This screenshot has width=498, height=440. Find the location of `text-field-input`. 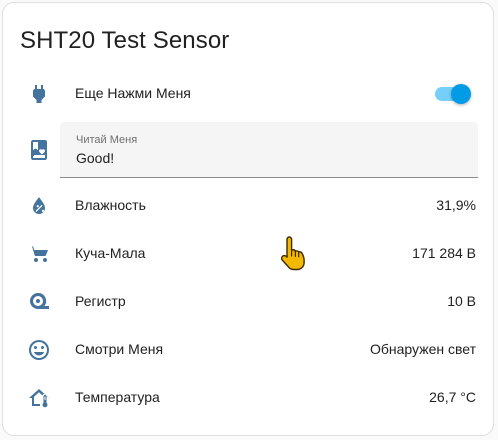

text-field-input is located at coordinates (266, 158).